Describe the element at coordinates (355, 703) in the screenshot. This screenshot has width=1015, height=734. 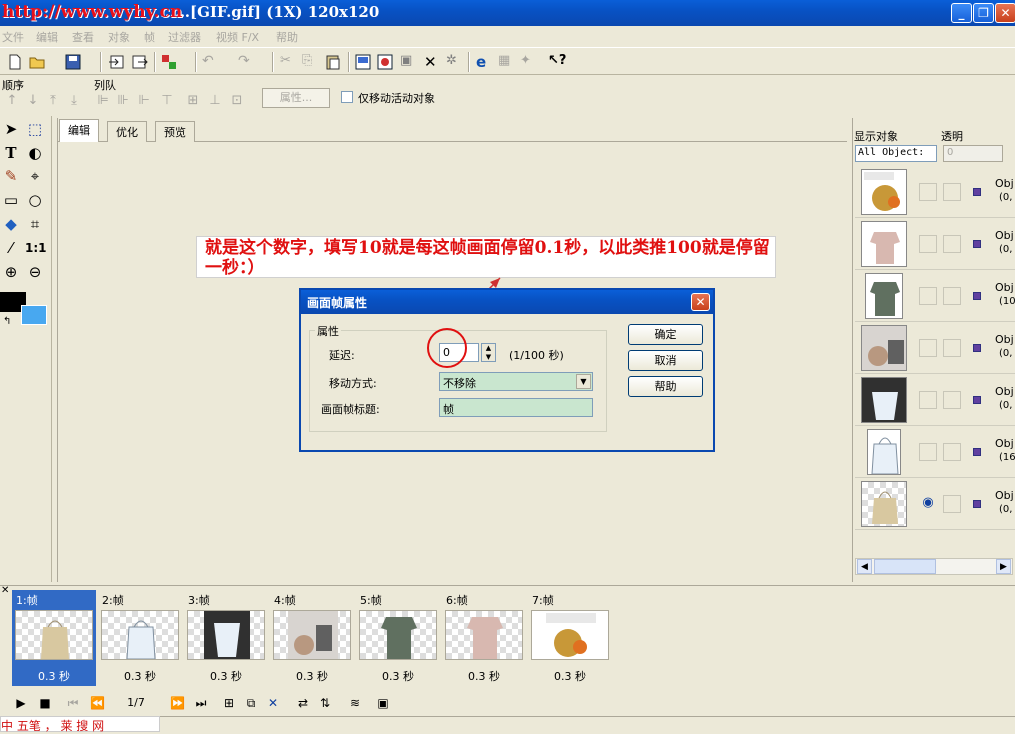
I see `frame-settings-icon: ≋` at that location.